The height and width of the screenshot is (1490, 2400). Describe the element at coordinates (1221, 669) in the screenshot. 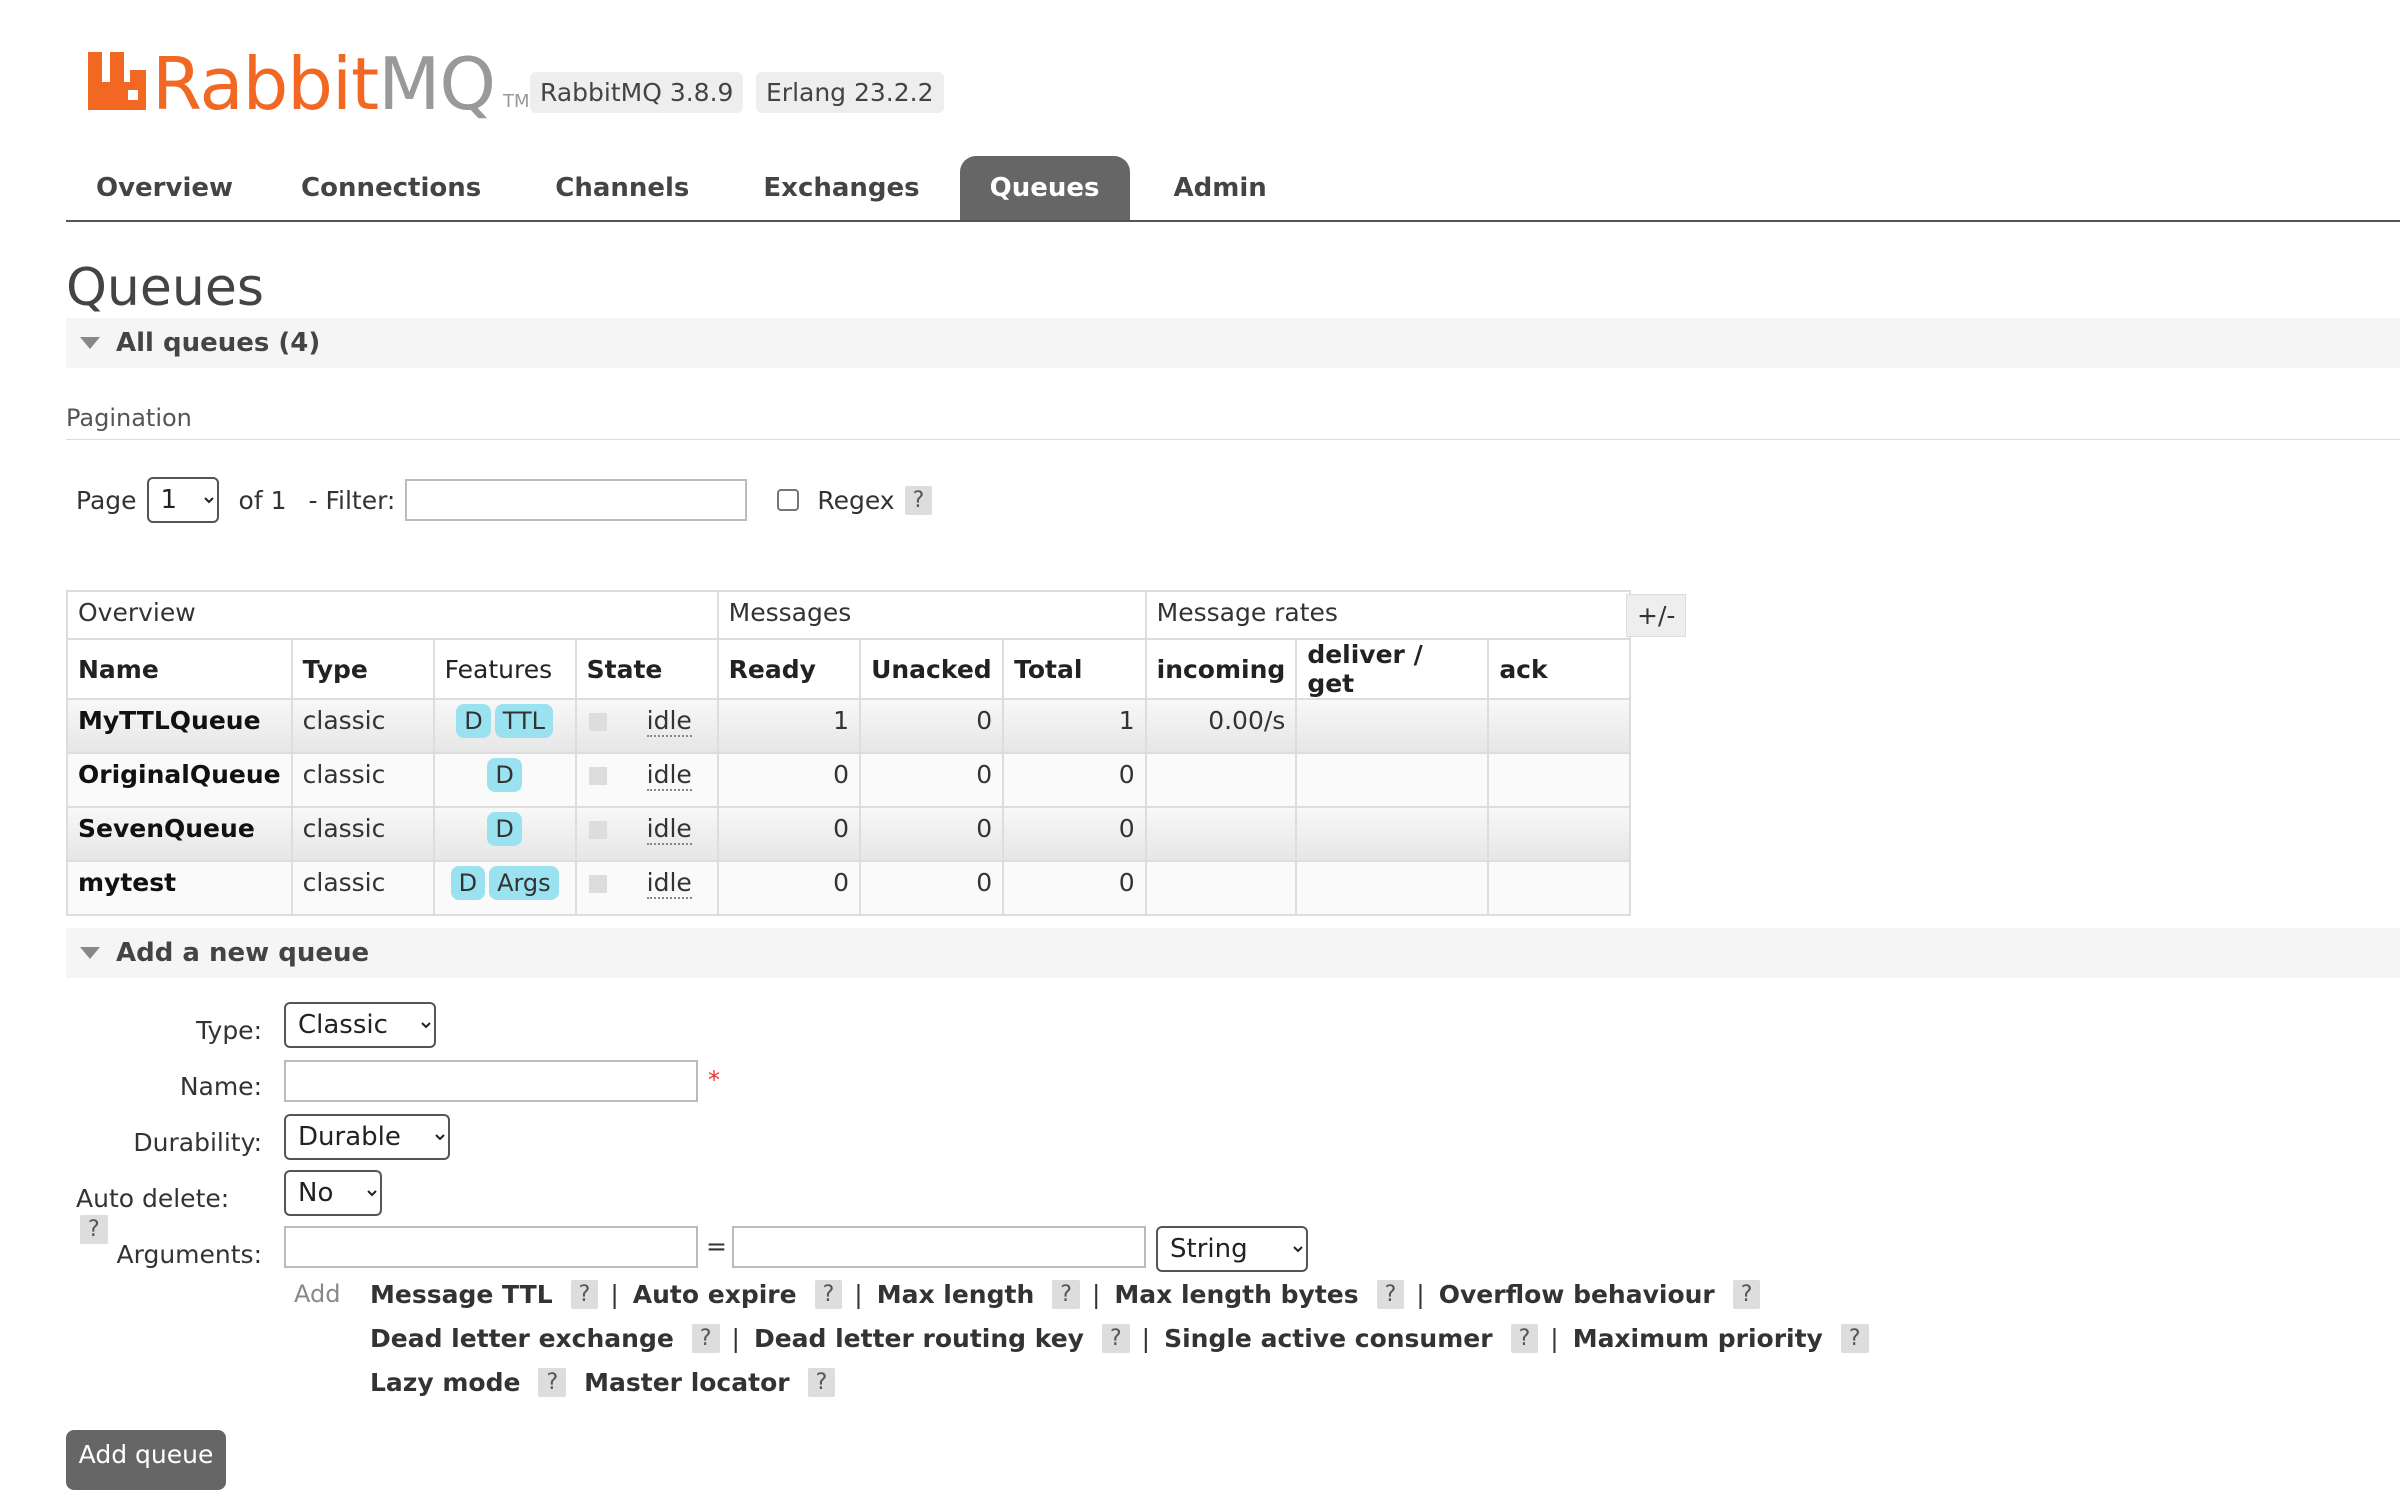

I see `col-incoming: incoming` at that location.